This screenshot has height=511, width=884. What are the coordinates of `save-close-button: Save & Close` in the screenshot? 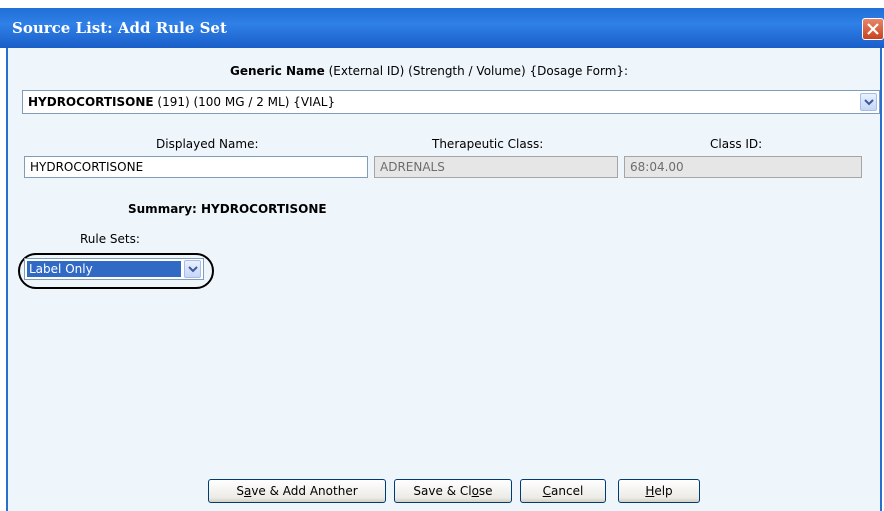 It's located at (453, 491).